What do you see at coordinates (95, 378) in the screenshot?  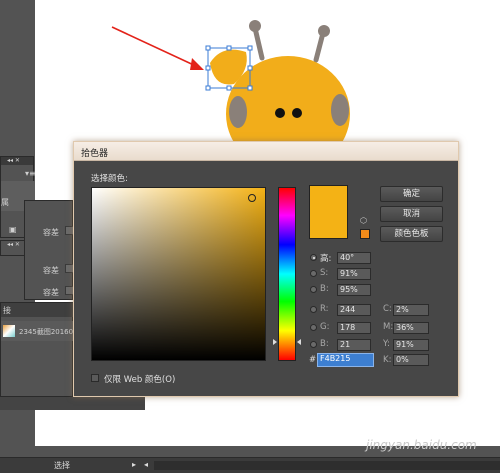 I see `web-only-checkbox` at bounding box center [95, 378].